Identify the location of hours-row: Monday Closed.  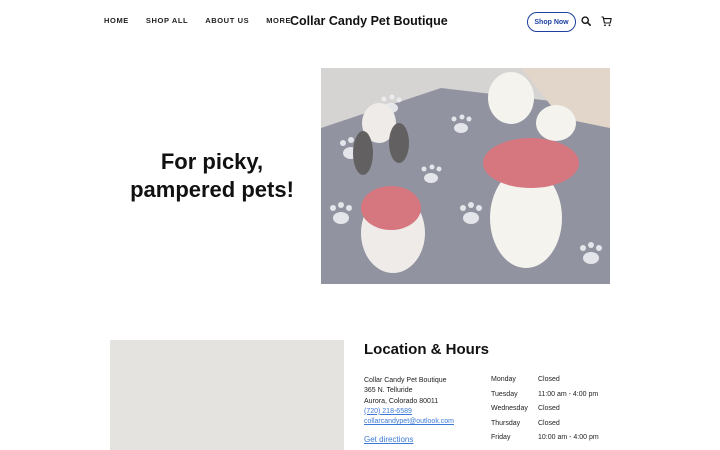
(545, 383).